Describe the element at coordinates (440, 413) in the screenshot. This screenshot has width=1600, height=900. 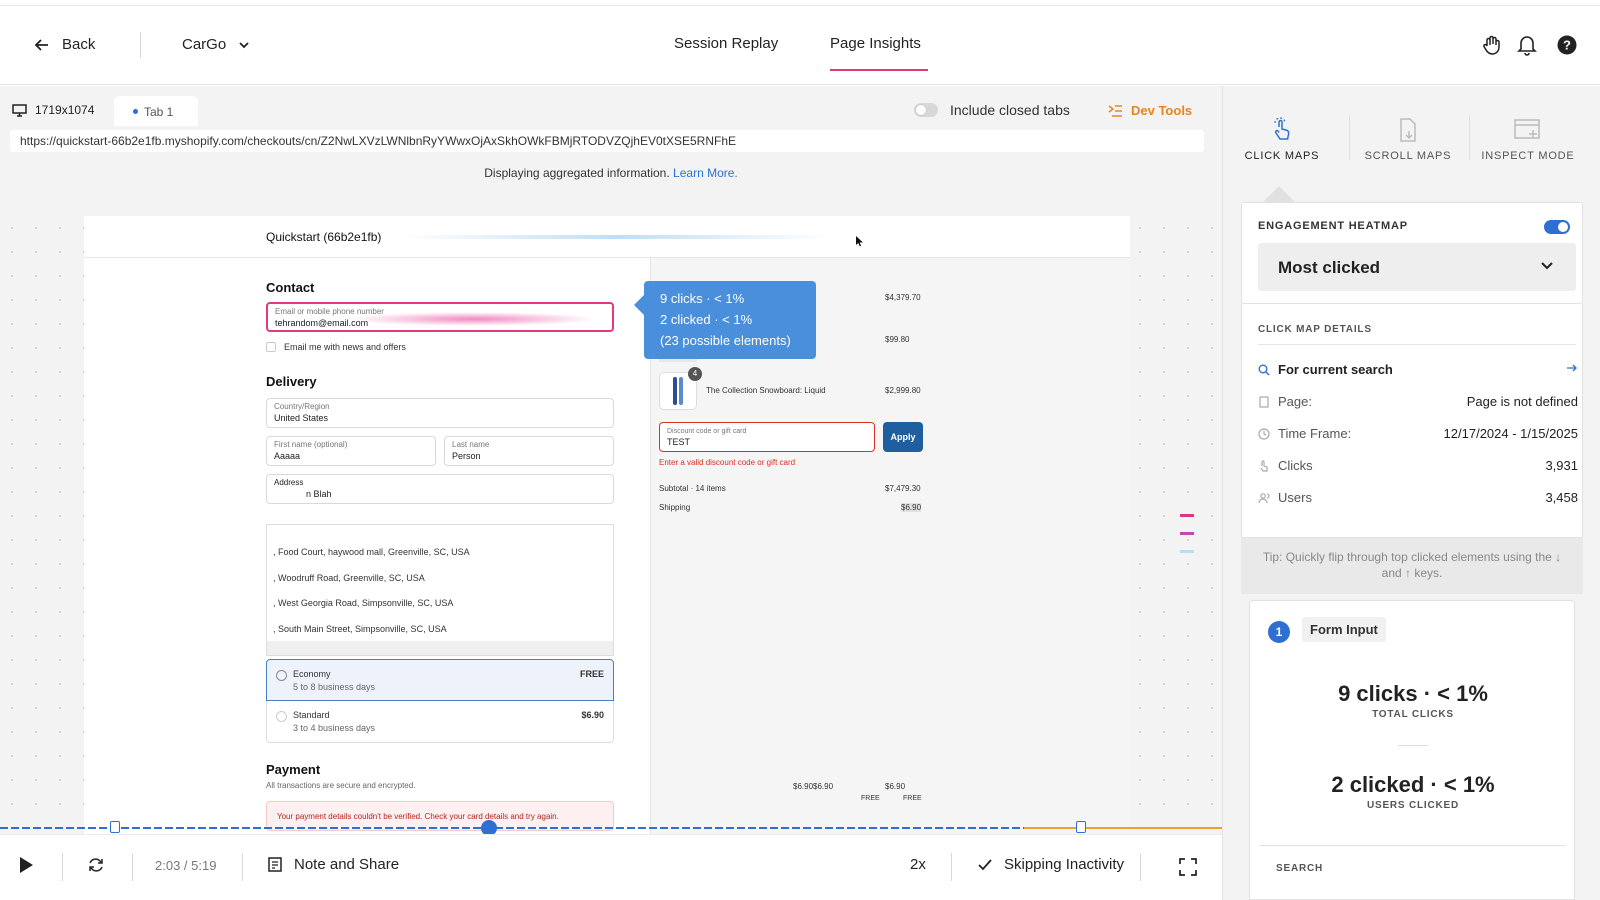
I see `country-select: Country/Region United States` at that location.